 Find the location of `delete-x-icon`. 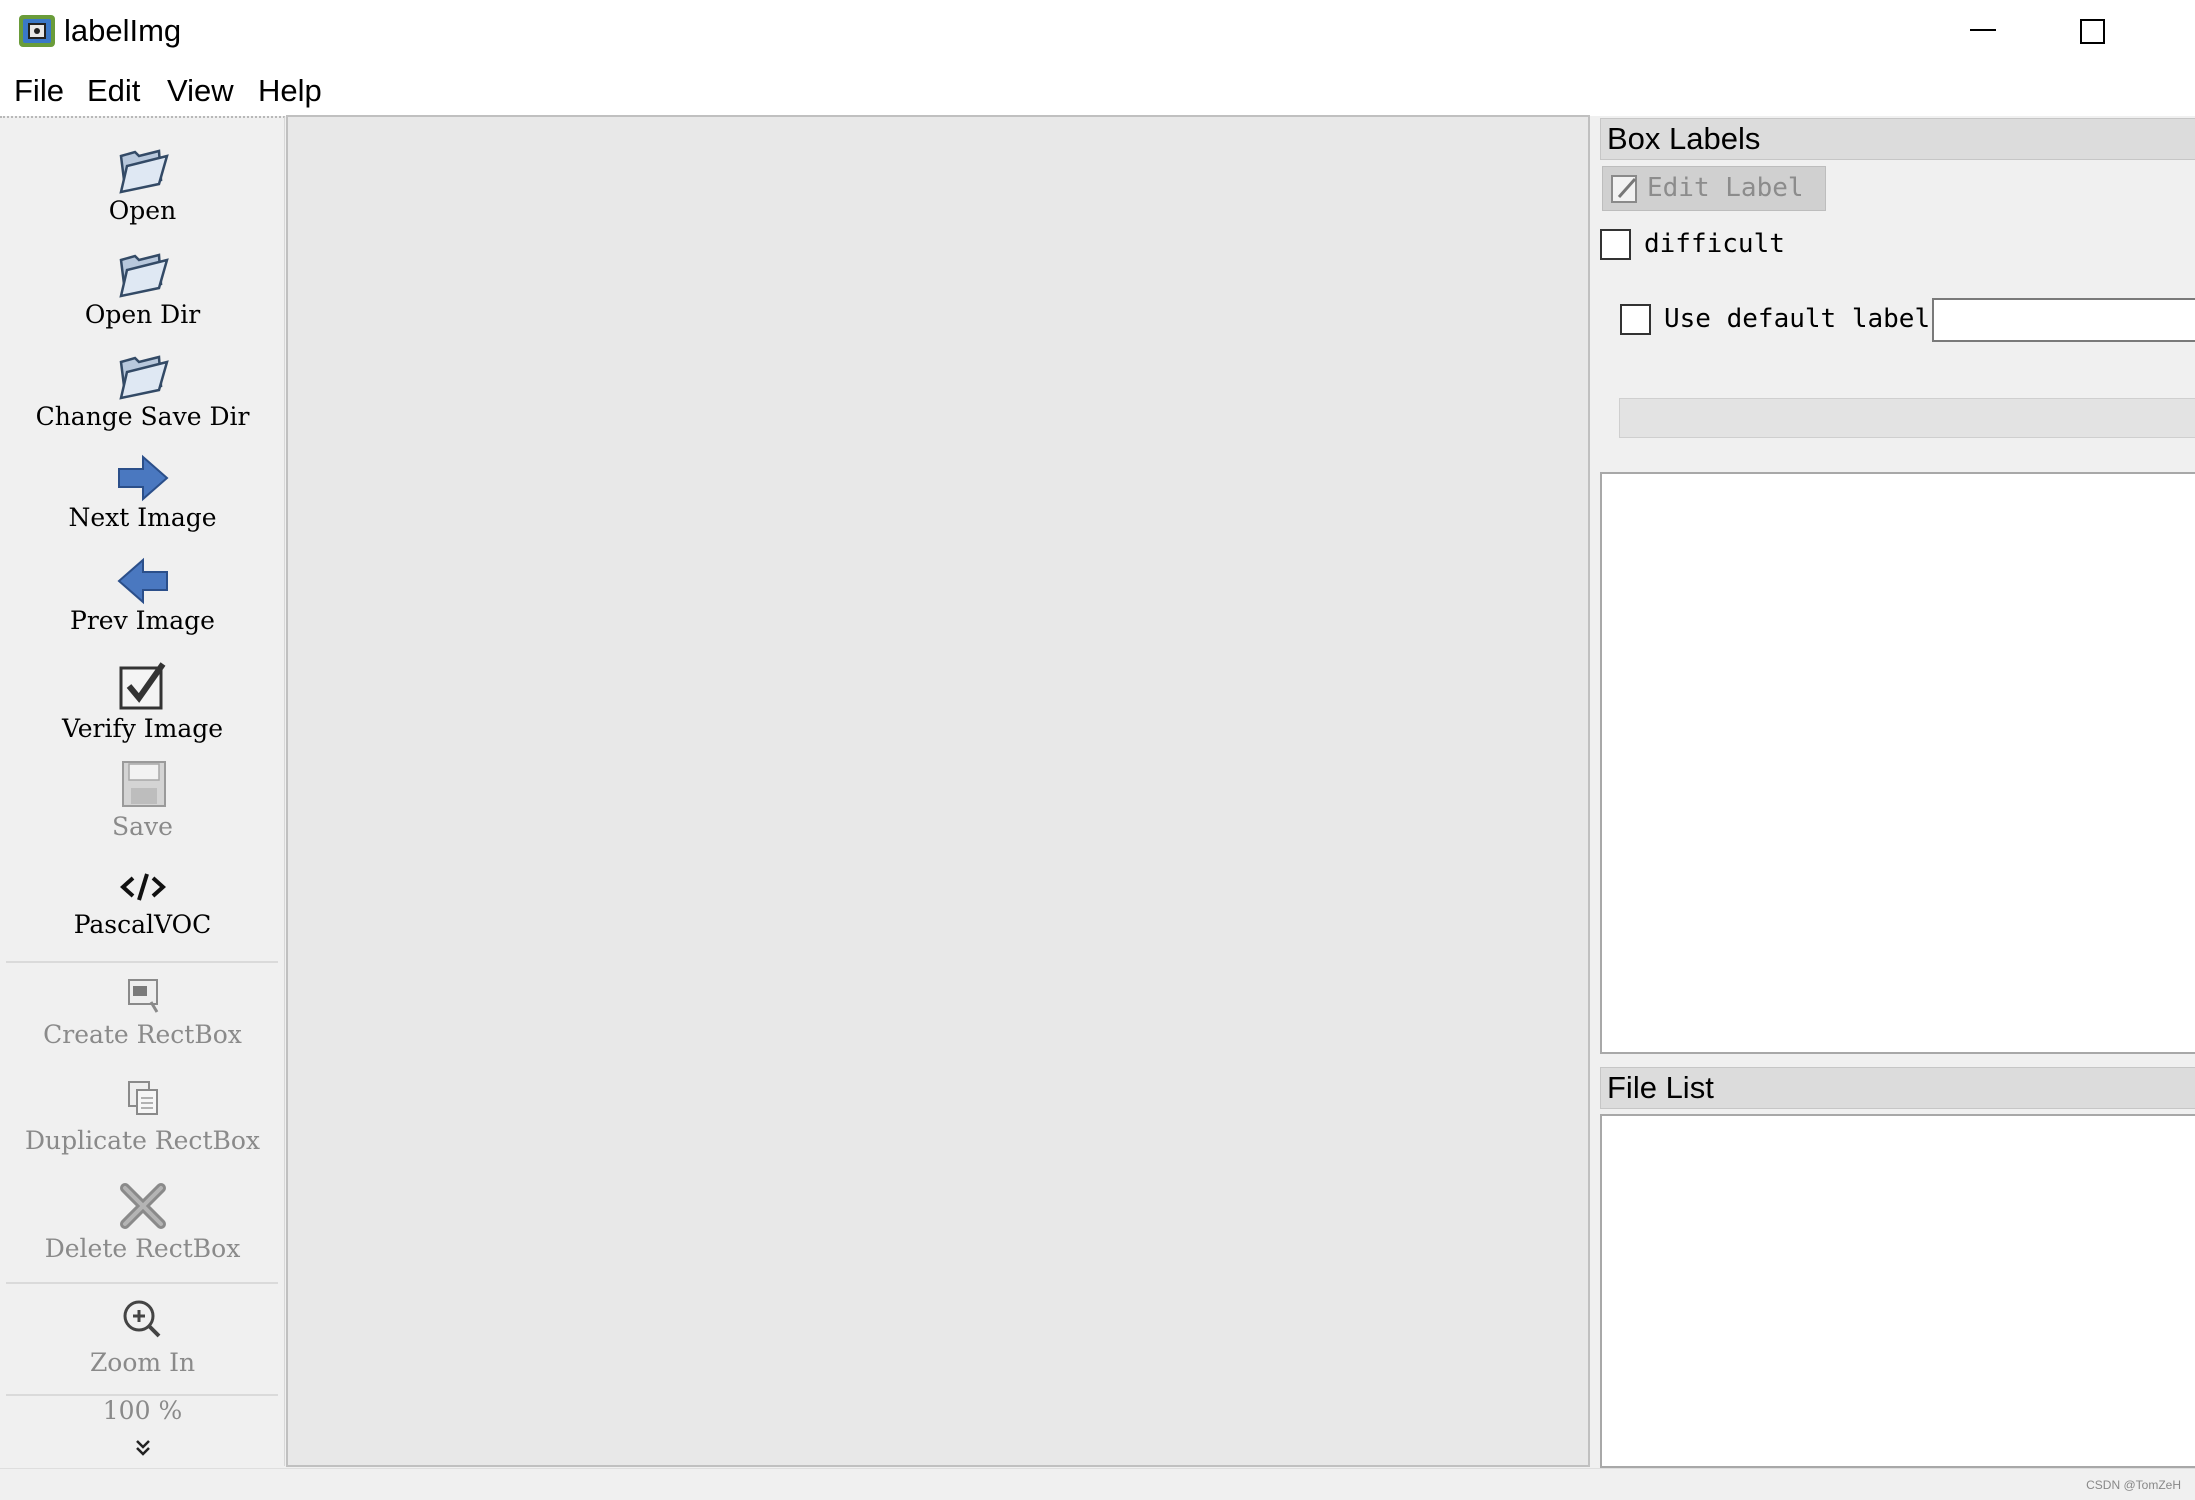

delete-x-icon is located at coordinates (142, 1206).